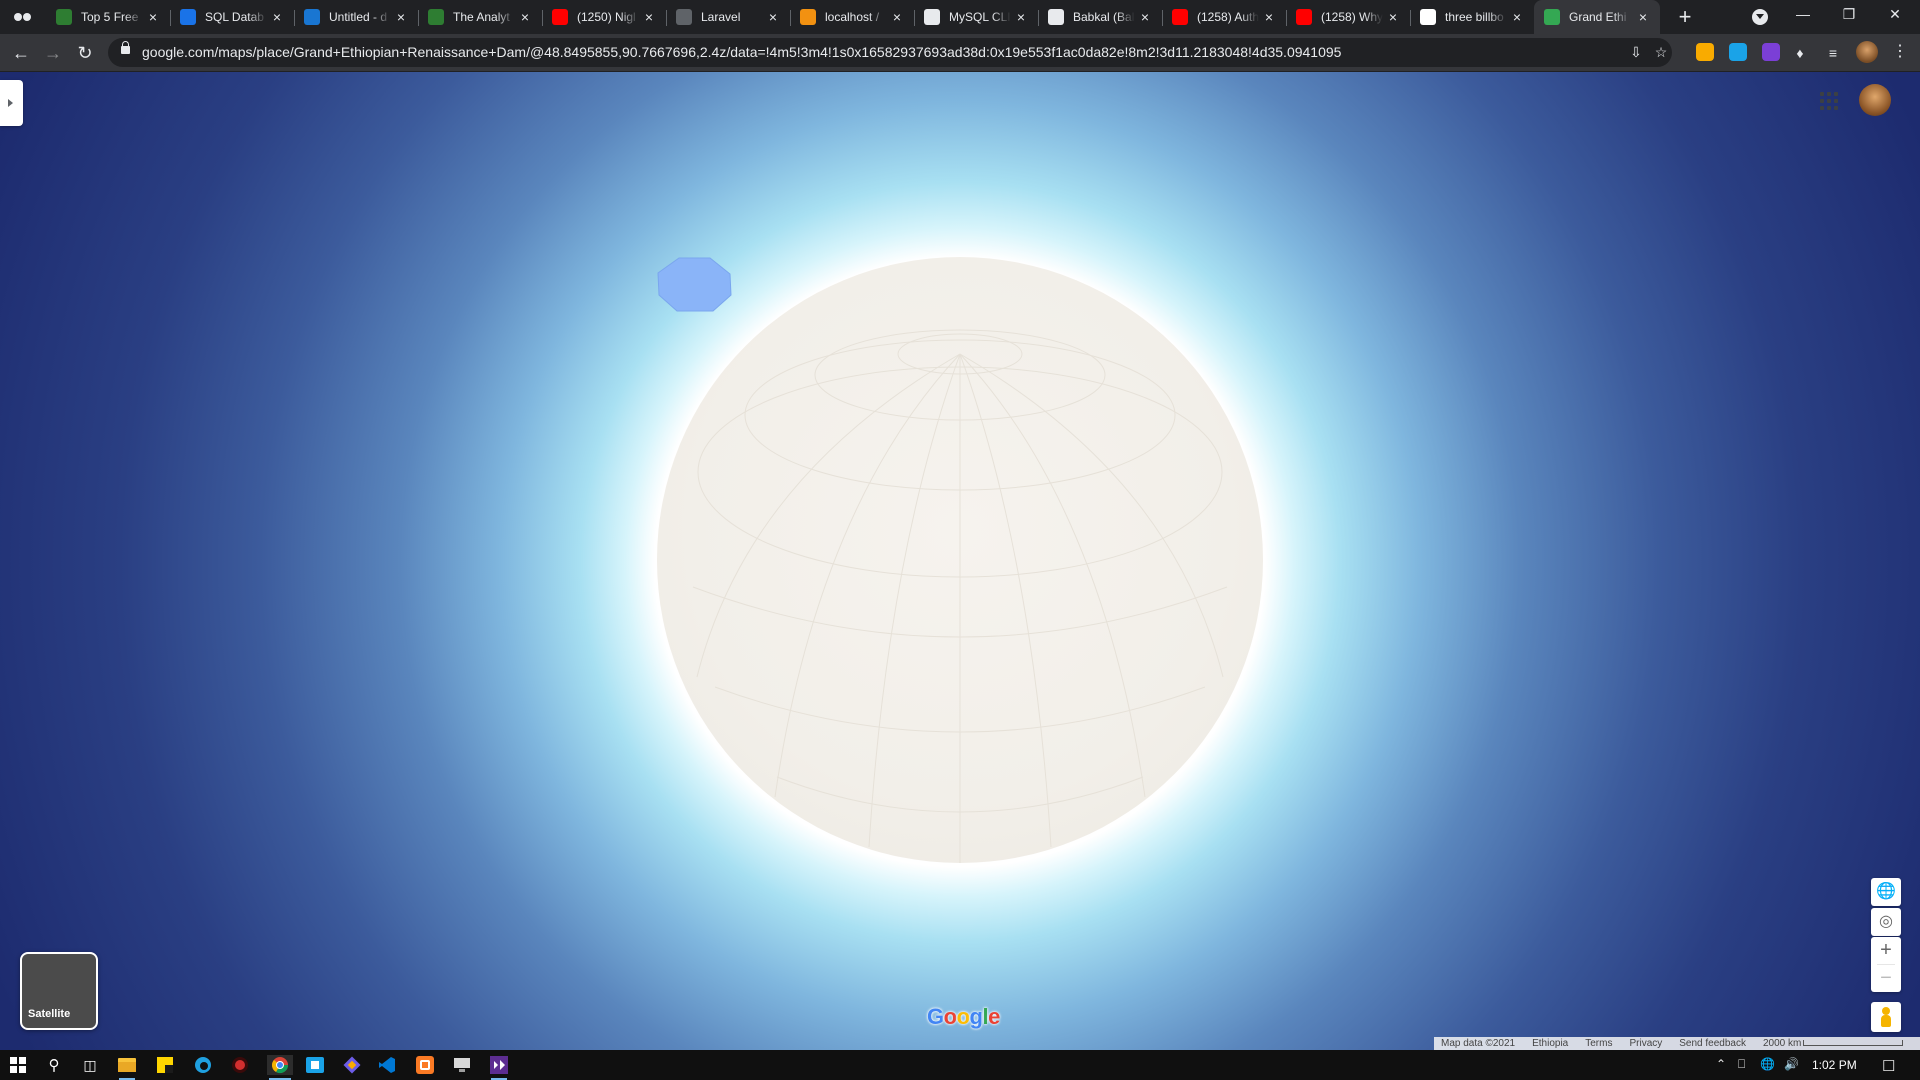 This screenshot has height=1080, width=1920. Describe the element at coordinates (1886, 978) in the screenshot. I see `zoom-out-button: −` at that location.